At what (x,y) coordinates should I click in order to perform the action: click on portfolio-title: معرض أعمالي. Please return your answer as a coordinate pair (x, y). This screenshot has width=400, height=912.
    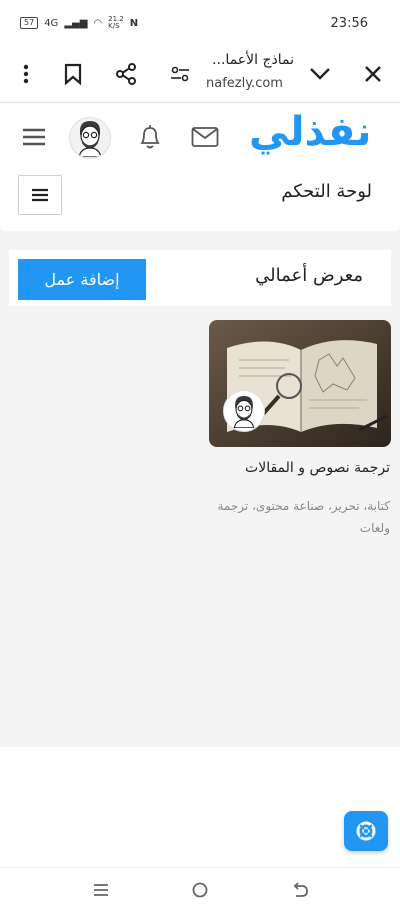
    Looking at the image, I should click on (309, 275).